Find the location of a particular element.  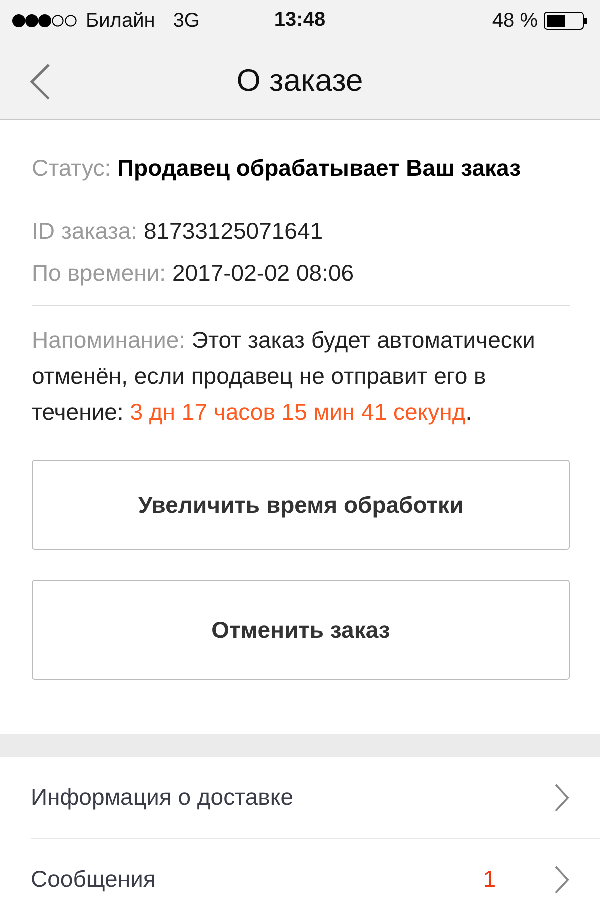

cancel-order-button: Отменить заказ is located at coordinates (301, 630).